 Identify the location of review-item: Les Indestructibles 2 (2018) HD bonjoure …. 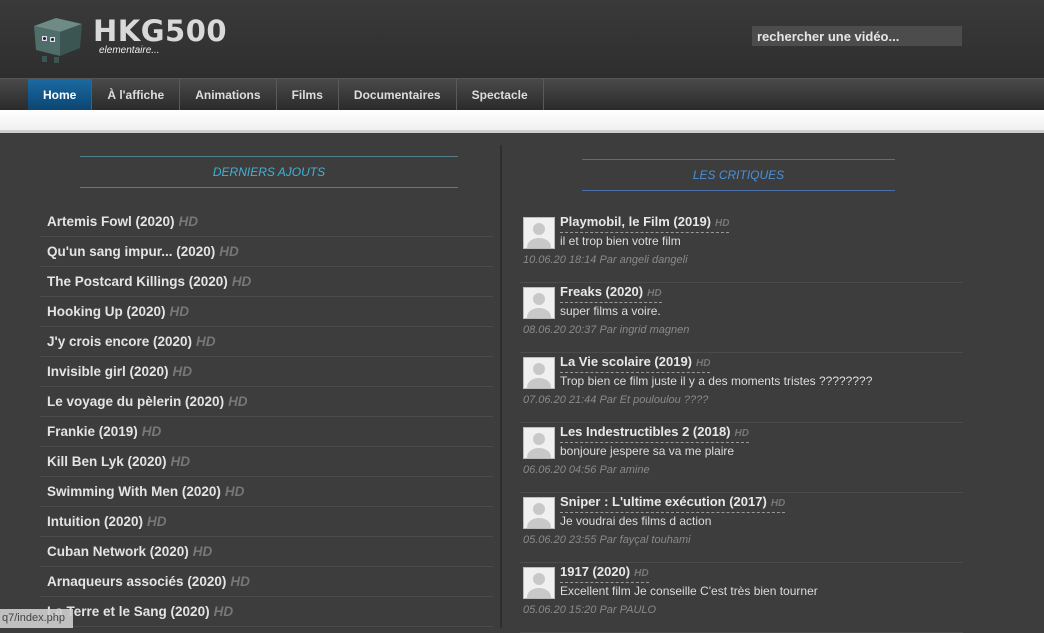
(741, 458).